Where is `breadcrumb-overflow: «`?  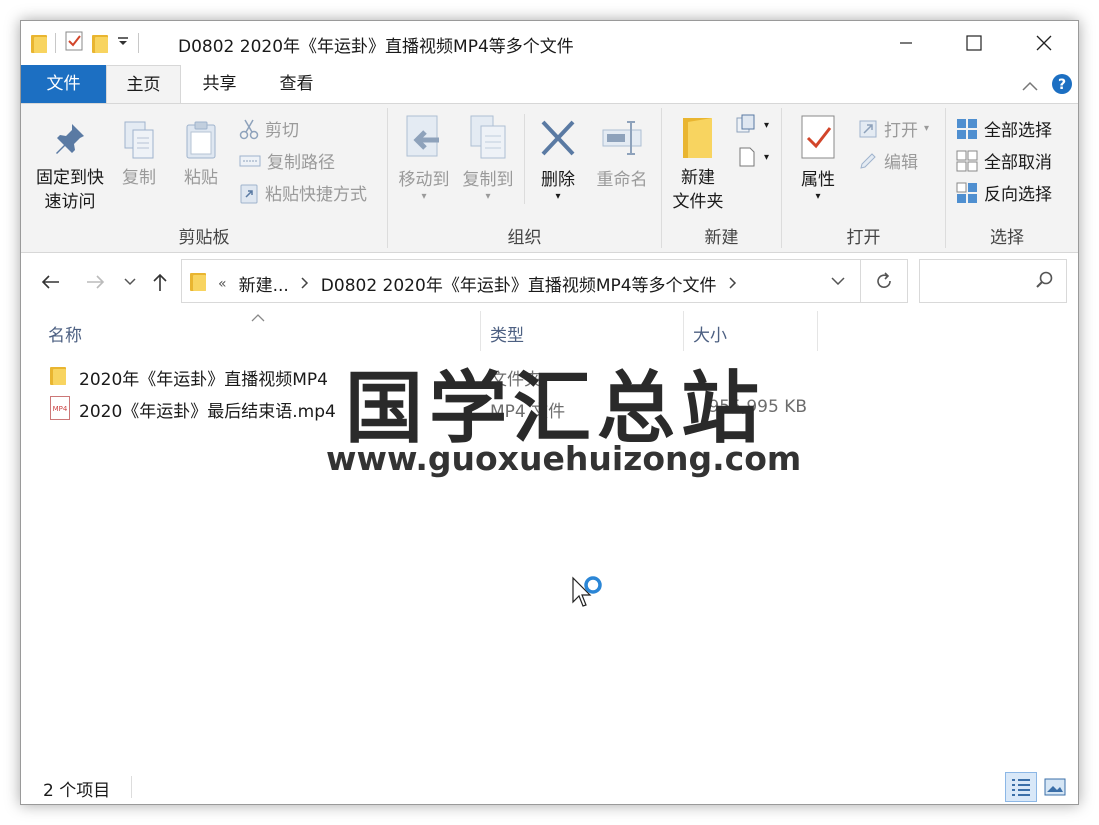 breadcrumb-overflow: « is located at coordinates (222, 284).